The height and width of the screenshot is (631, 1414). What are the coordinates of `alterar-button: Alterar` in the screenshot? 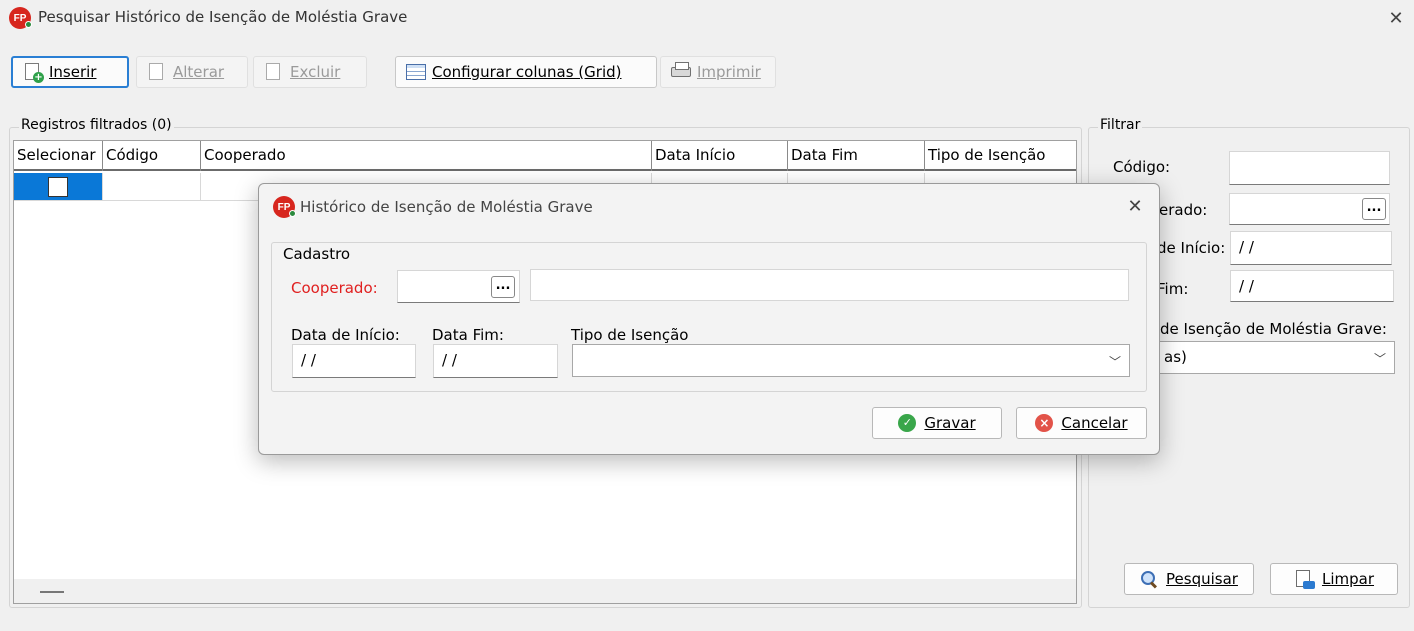 It's located at (192, 72).